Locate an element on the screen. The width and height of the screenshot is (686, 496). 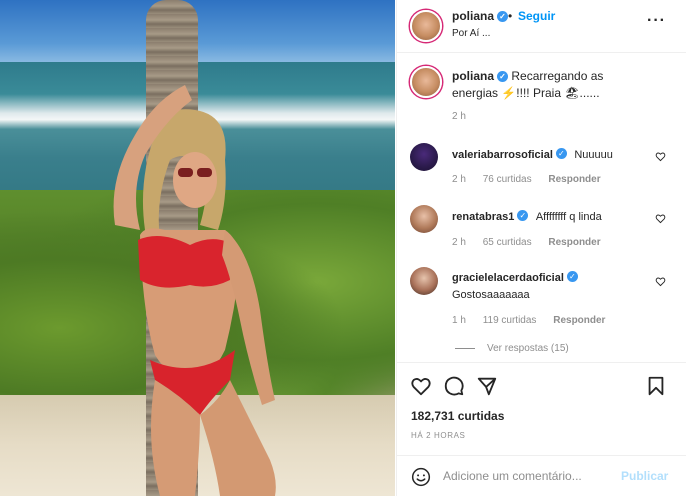
comment-text: Affffffff q linda is located at coordinates (568, 217).